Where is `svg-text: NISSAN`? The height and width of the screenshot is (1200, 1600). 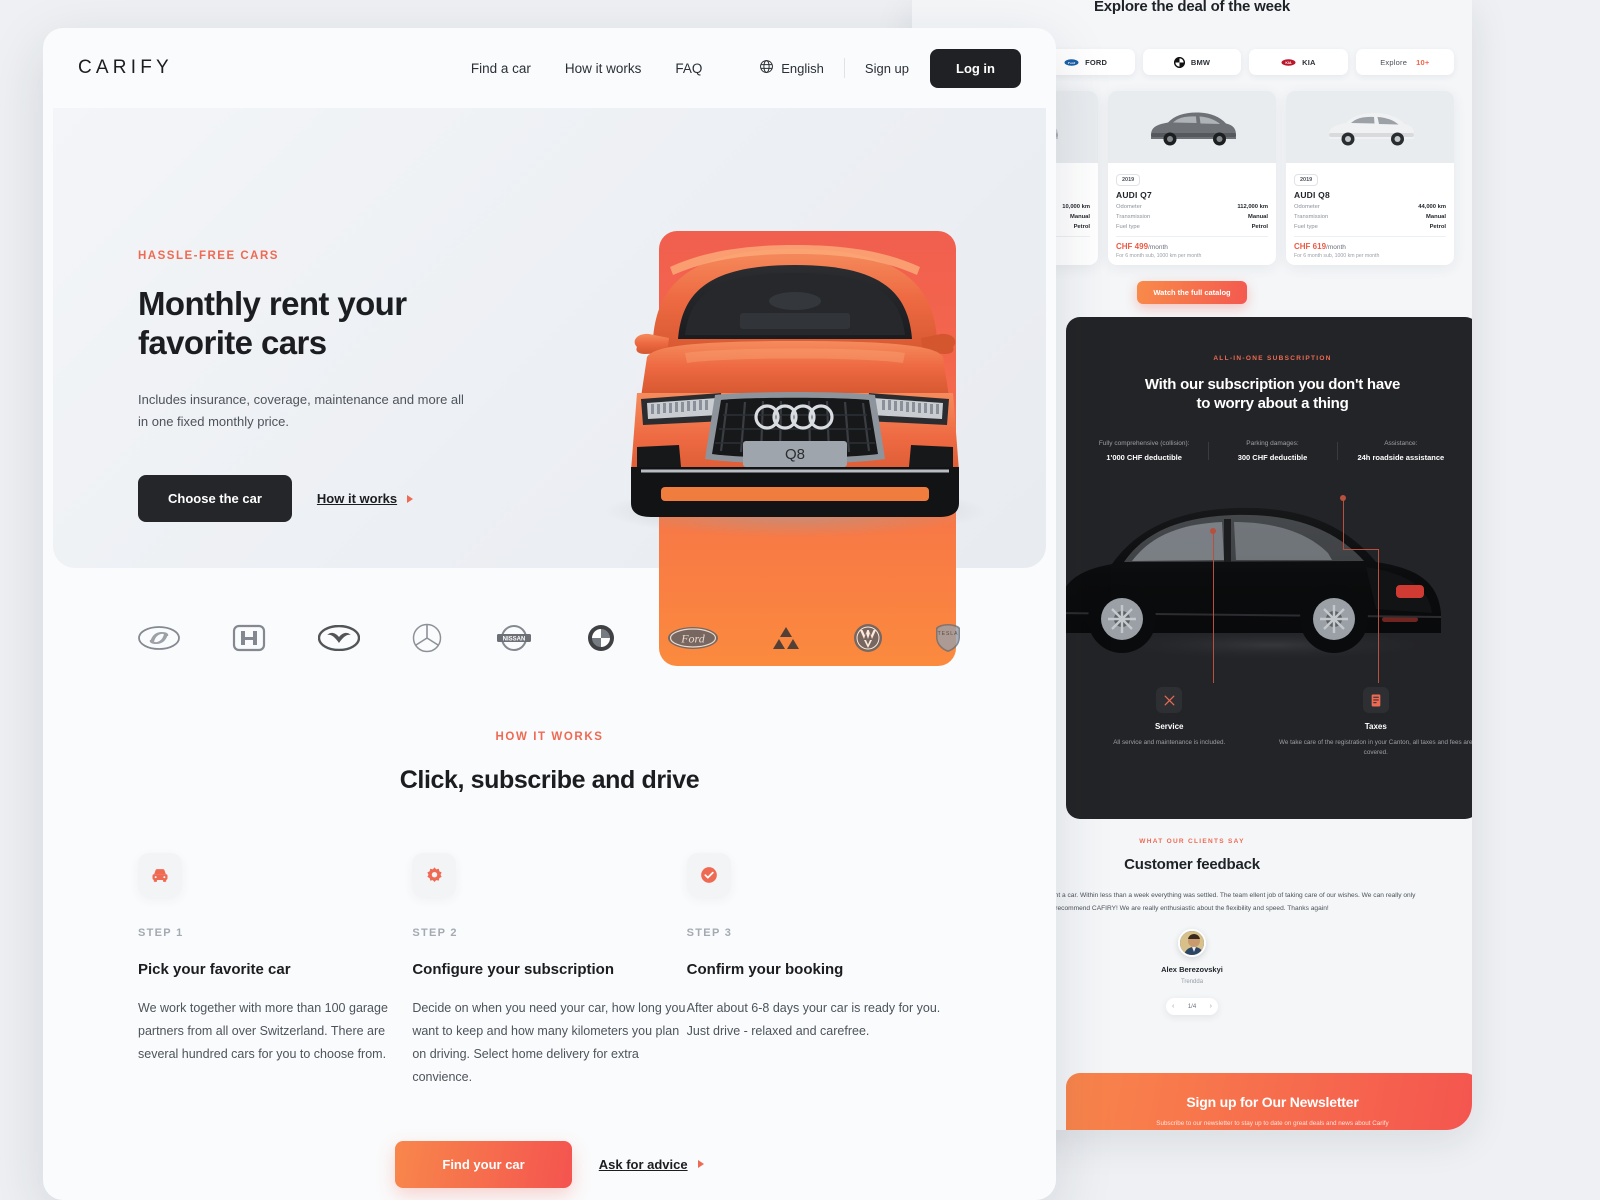
svg-text: NISSAN is located at coordinates (514, 640).